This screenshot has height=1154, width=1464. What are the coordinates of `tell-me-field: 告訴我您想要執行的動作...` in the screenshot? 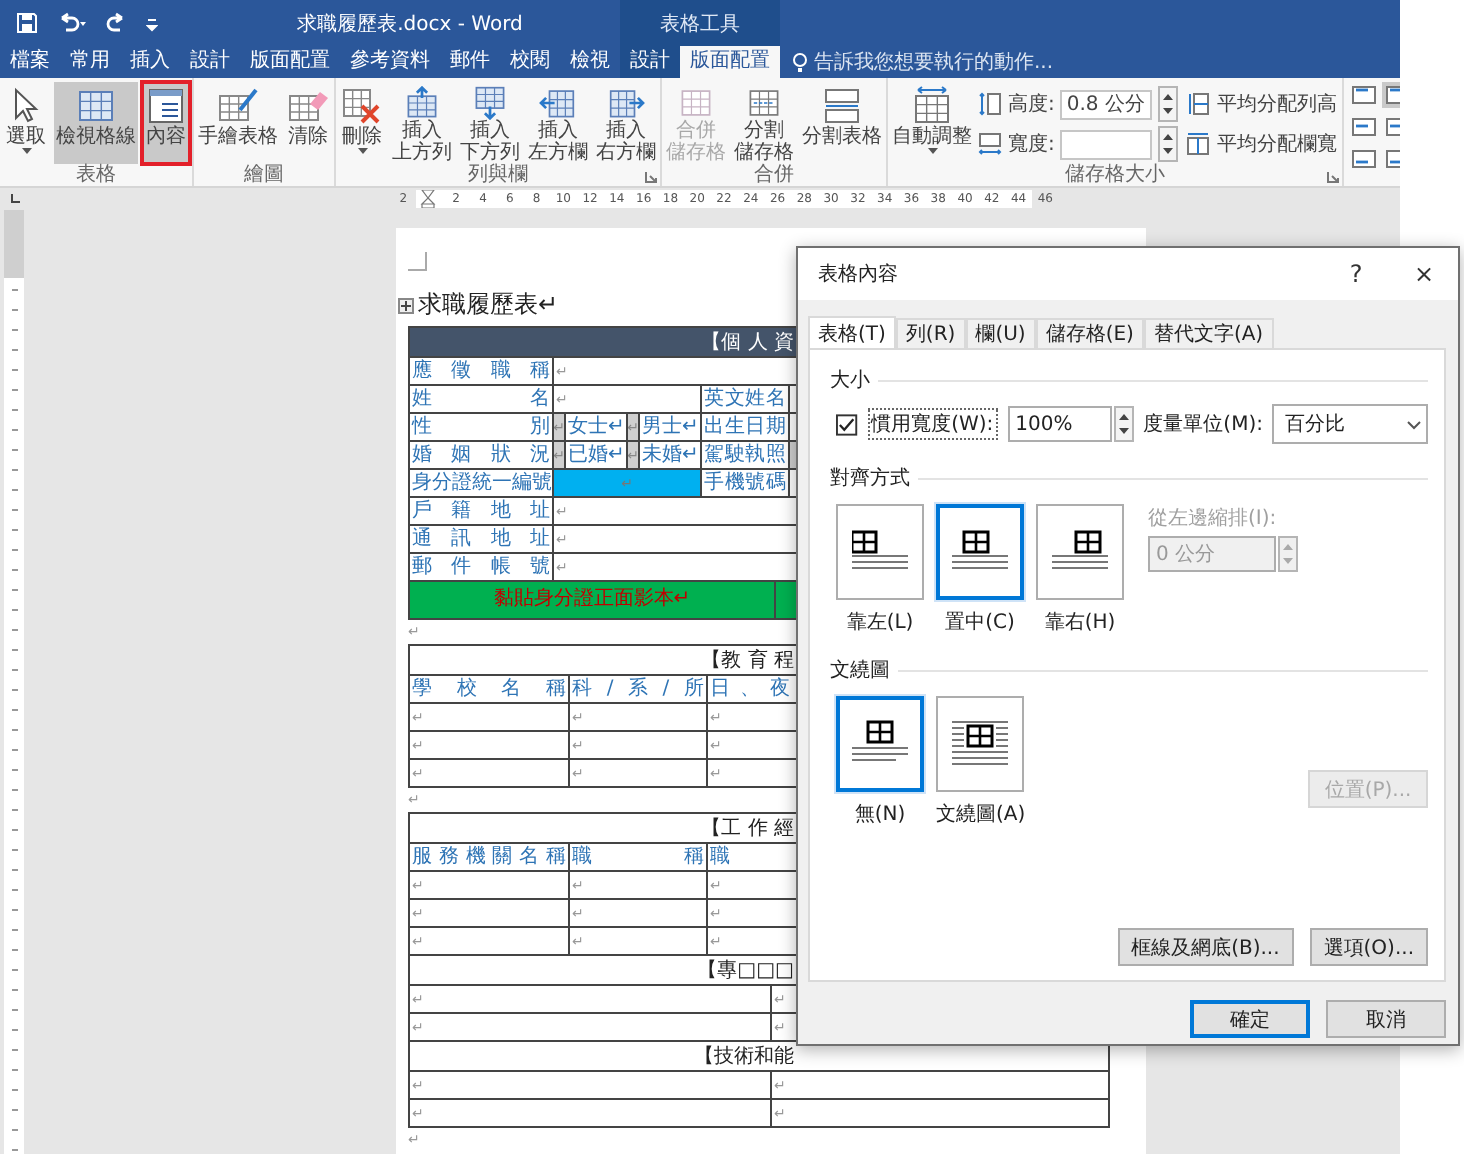 It's located at (1004, 62).